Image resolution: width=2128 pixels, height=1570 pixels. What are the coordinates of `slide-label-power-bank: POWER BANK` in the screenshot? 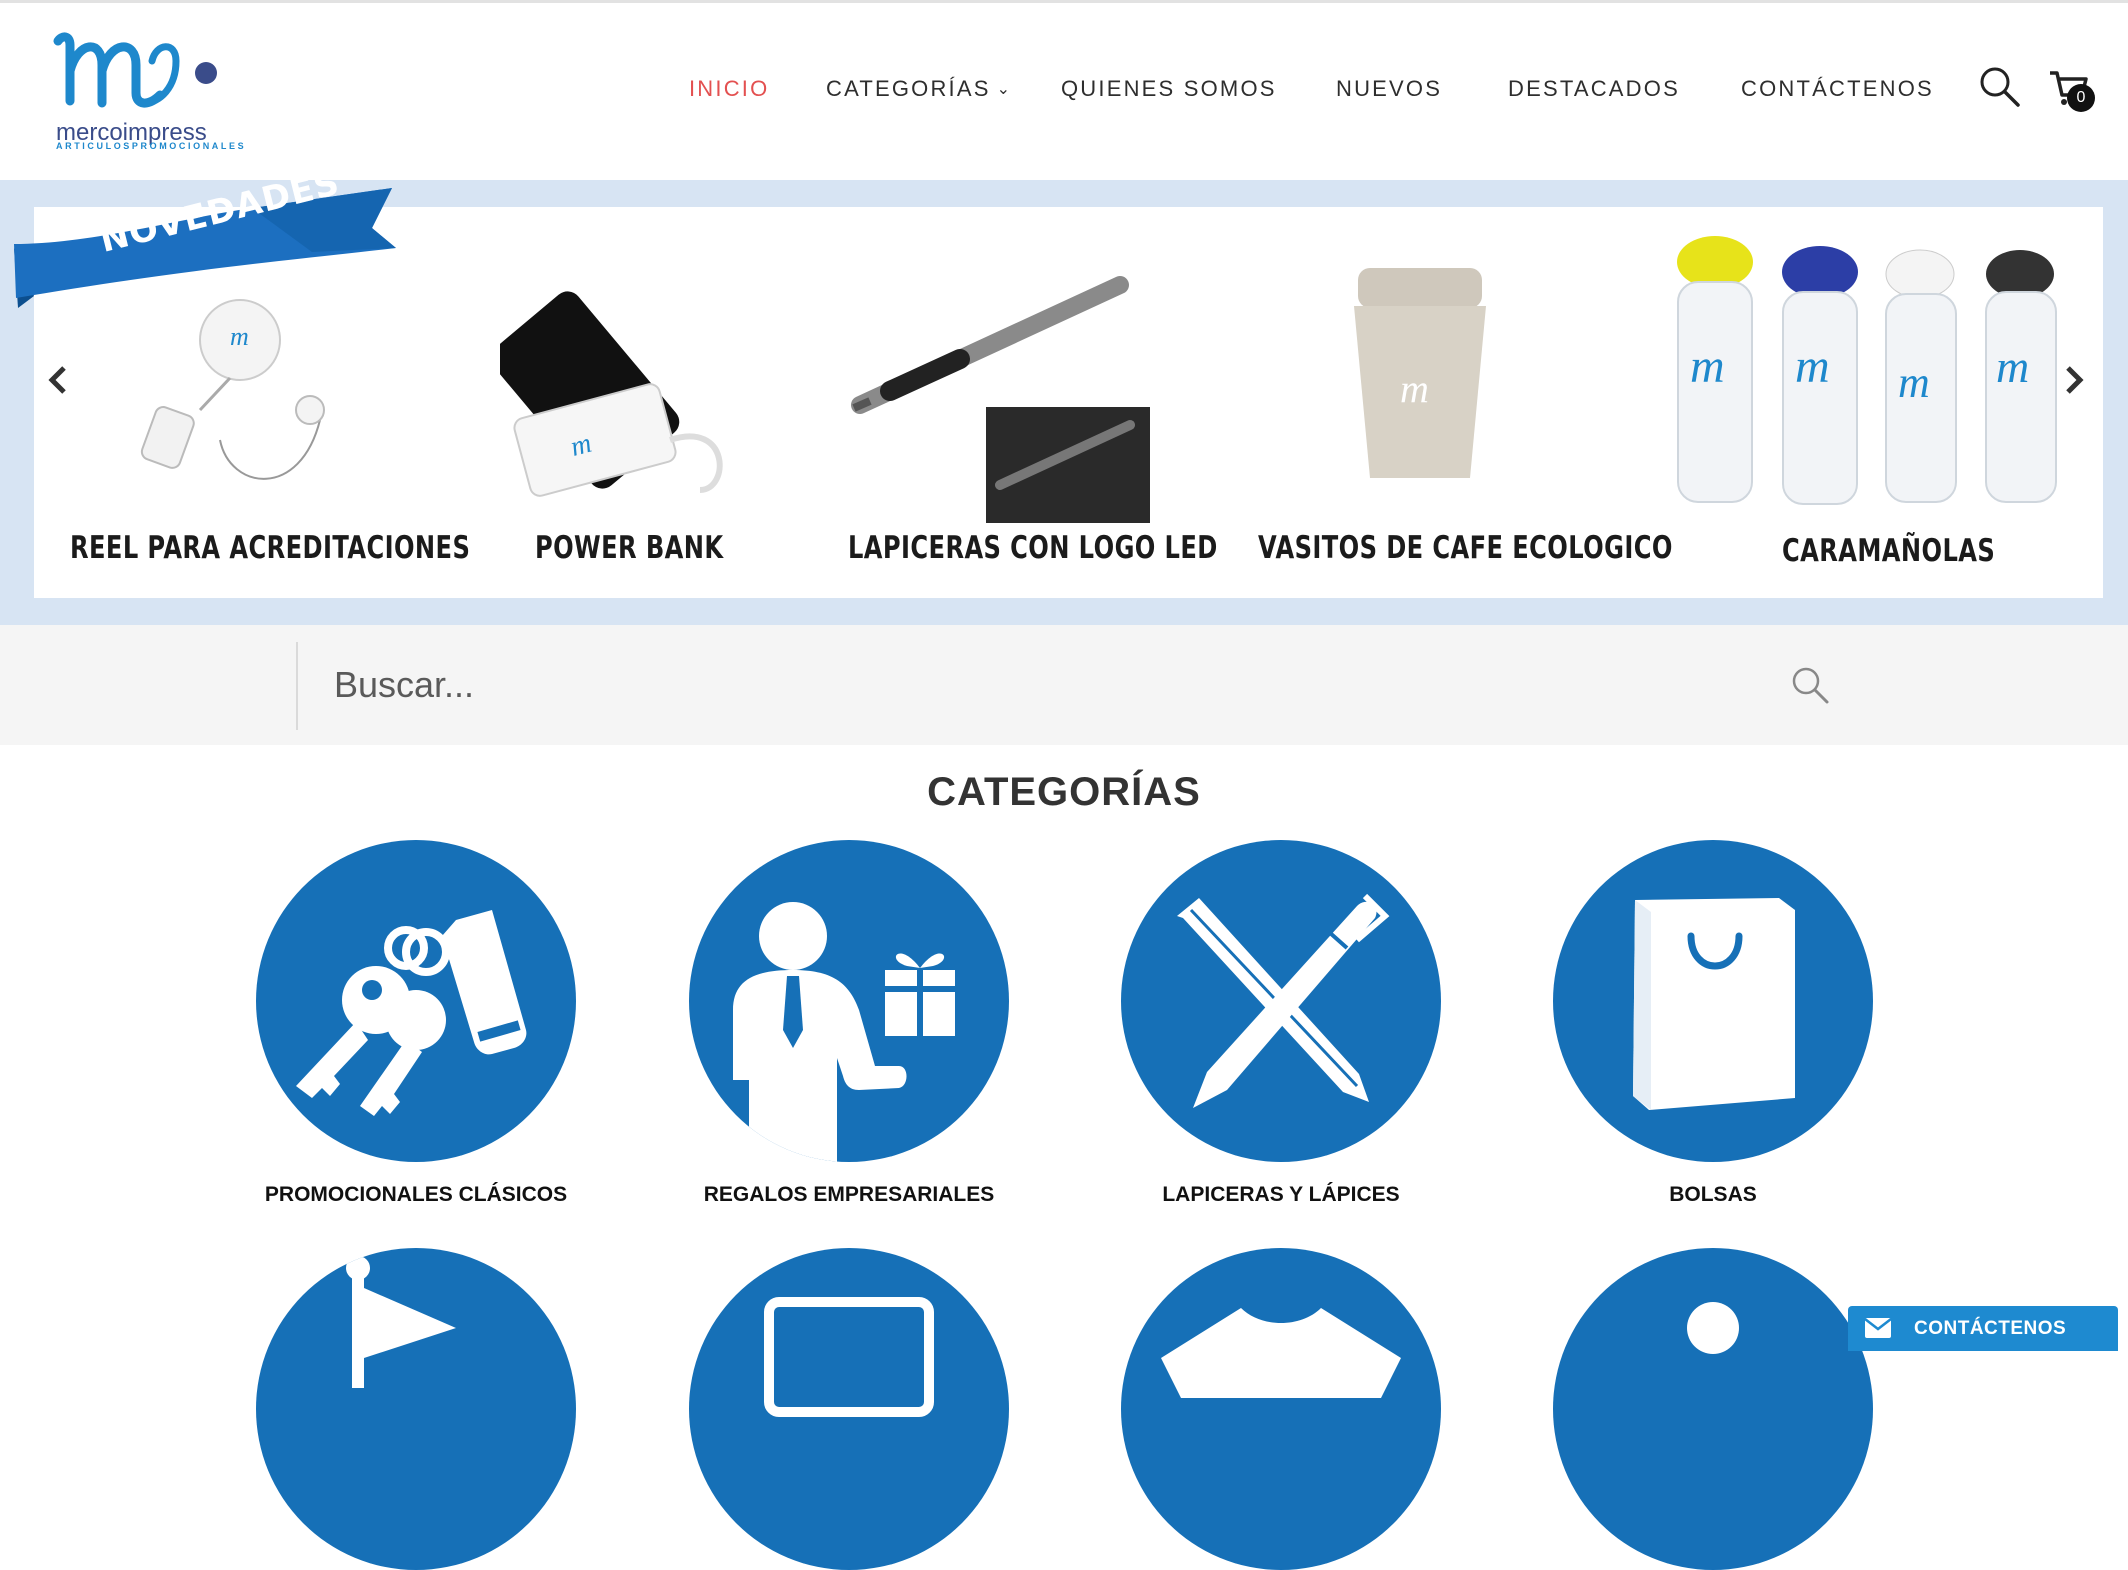 It's located at (629, 548).